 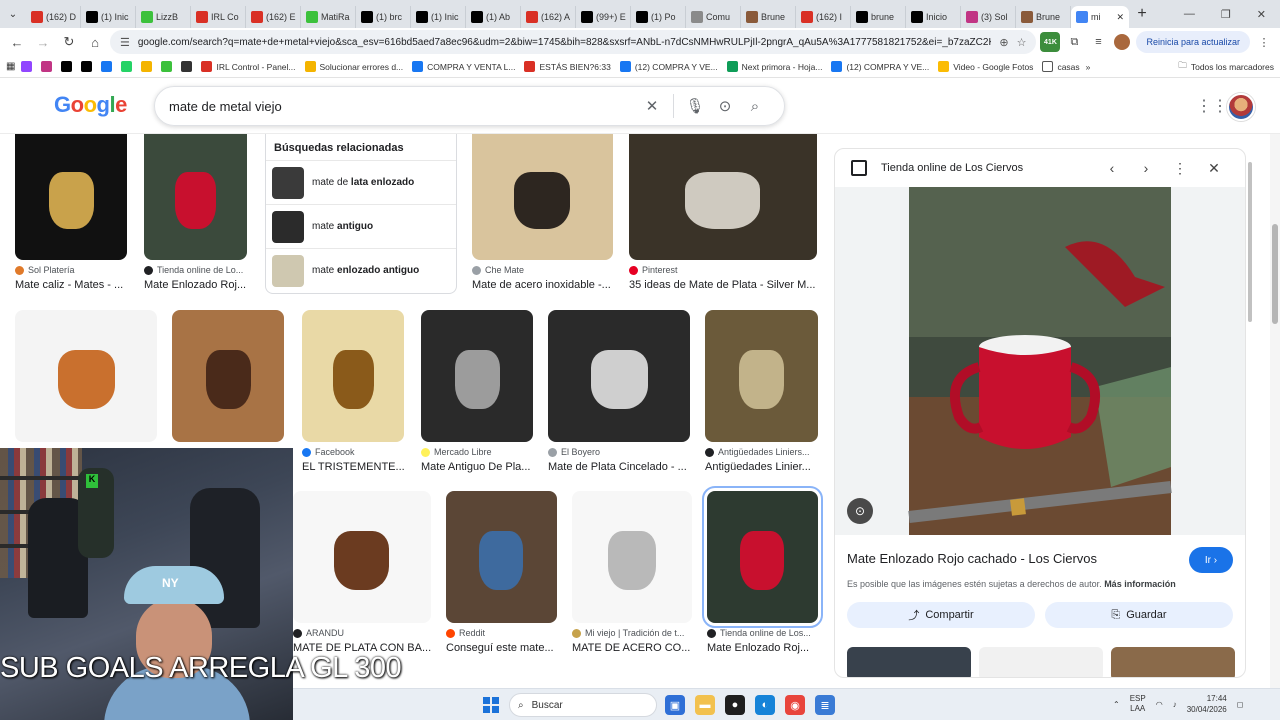 What do you see at coordinates (77, 270) in the screenshot?
I see `result-source: Sol Platería` at bounding box center [77, 270].